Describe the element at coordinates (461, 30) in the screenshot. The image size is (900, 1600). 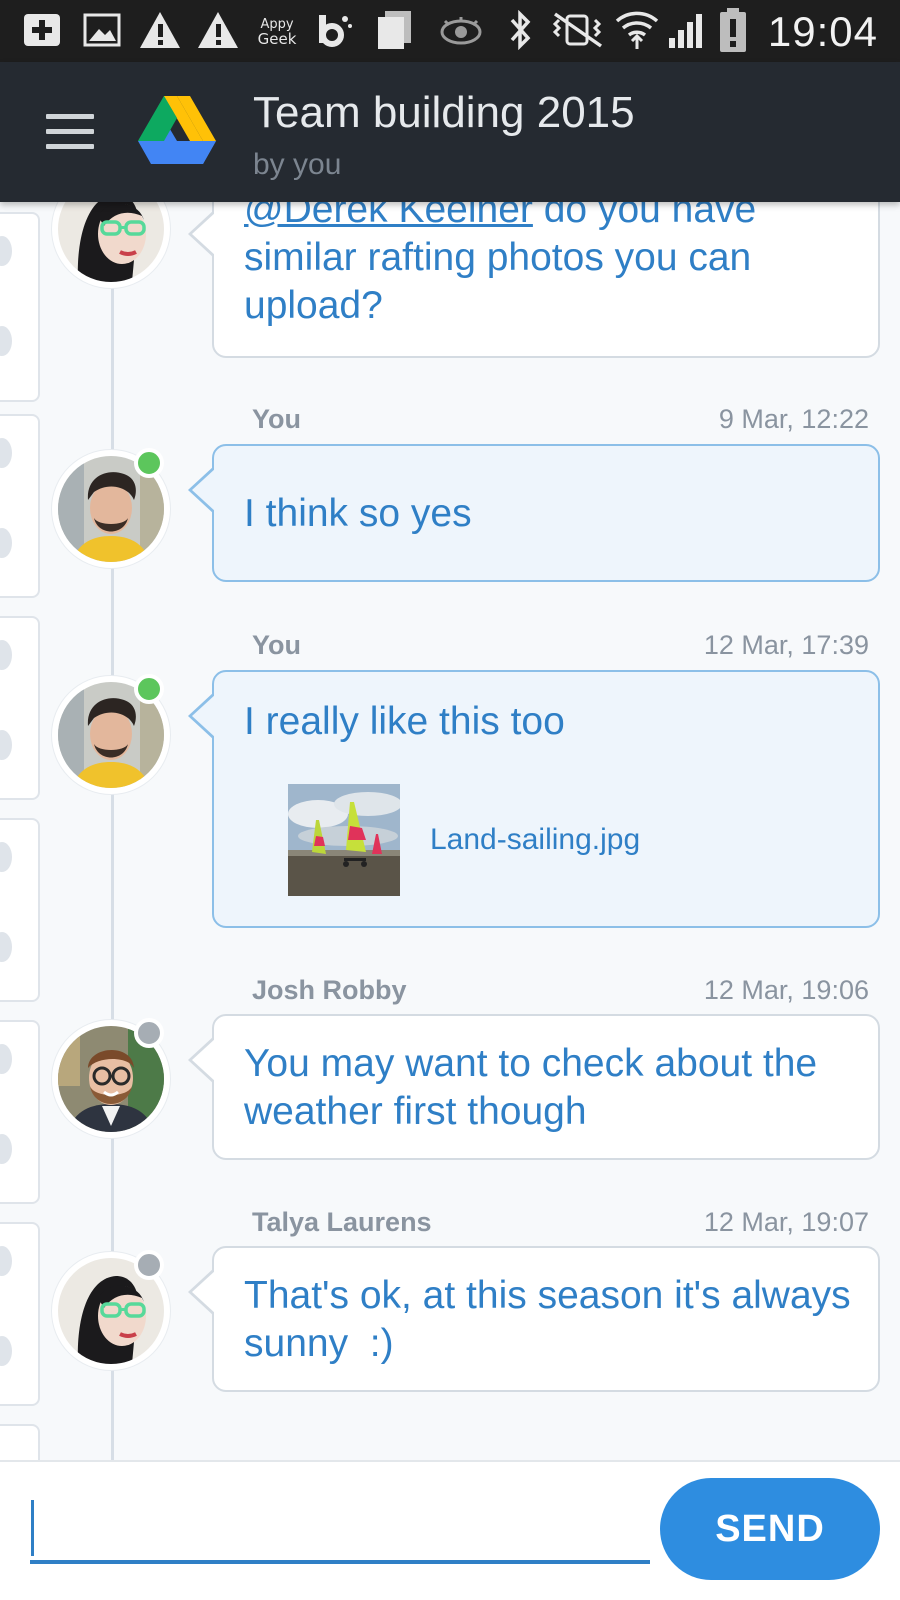
I see `eye-icon` at that location.